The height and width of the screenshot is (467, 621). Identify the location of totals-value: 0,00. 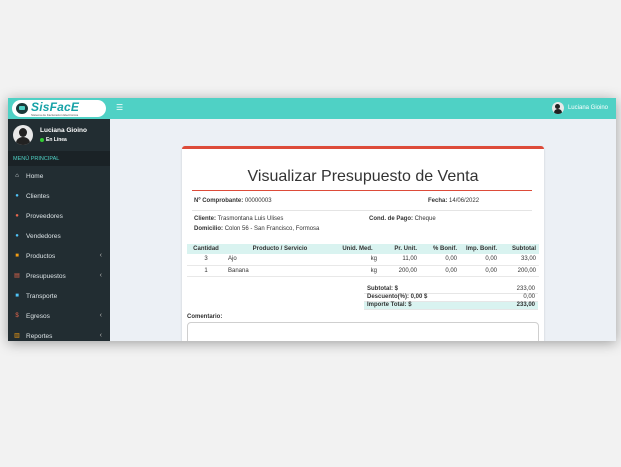
(529, 297).